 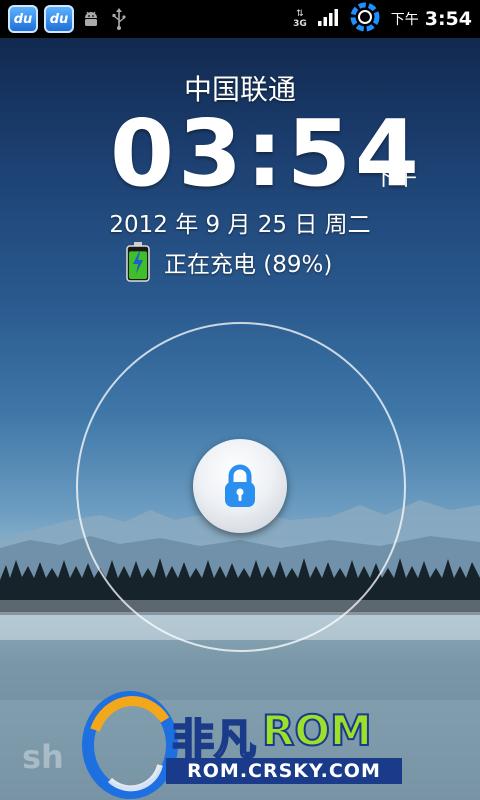 I want to click on network-3g-indicator: ⇅ 3G, so click(x=300, y=19).